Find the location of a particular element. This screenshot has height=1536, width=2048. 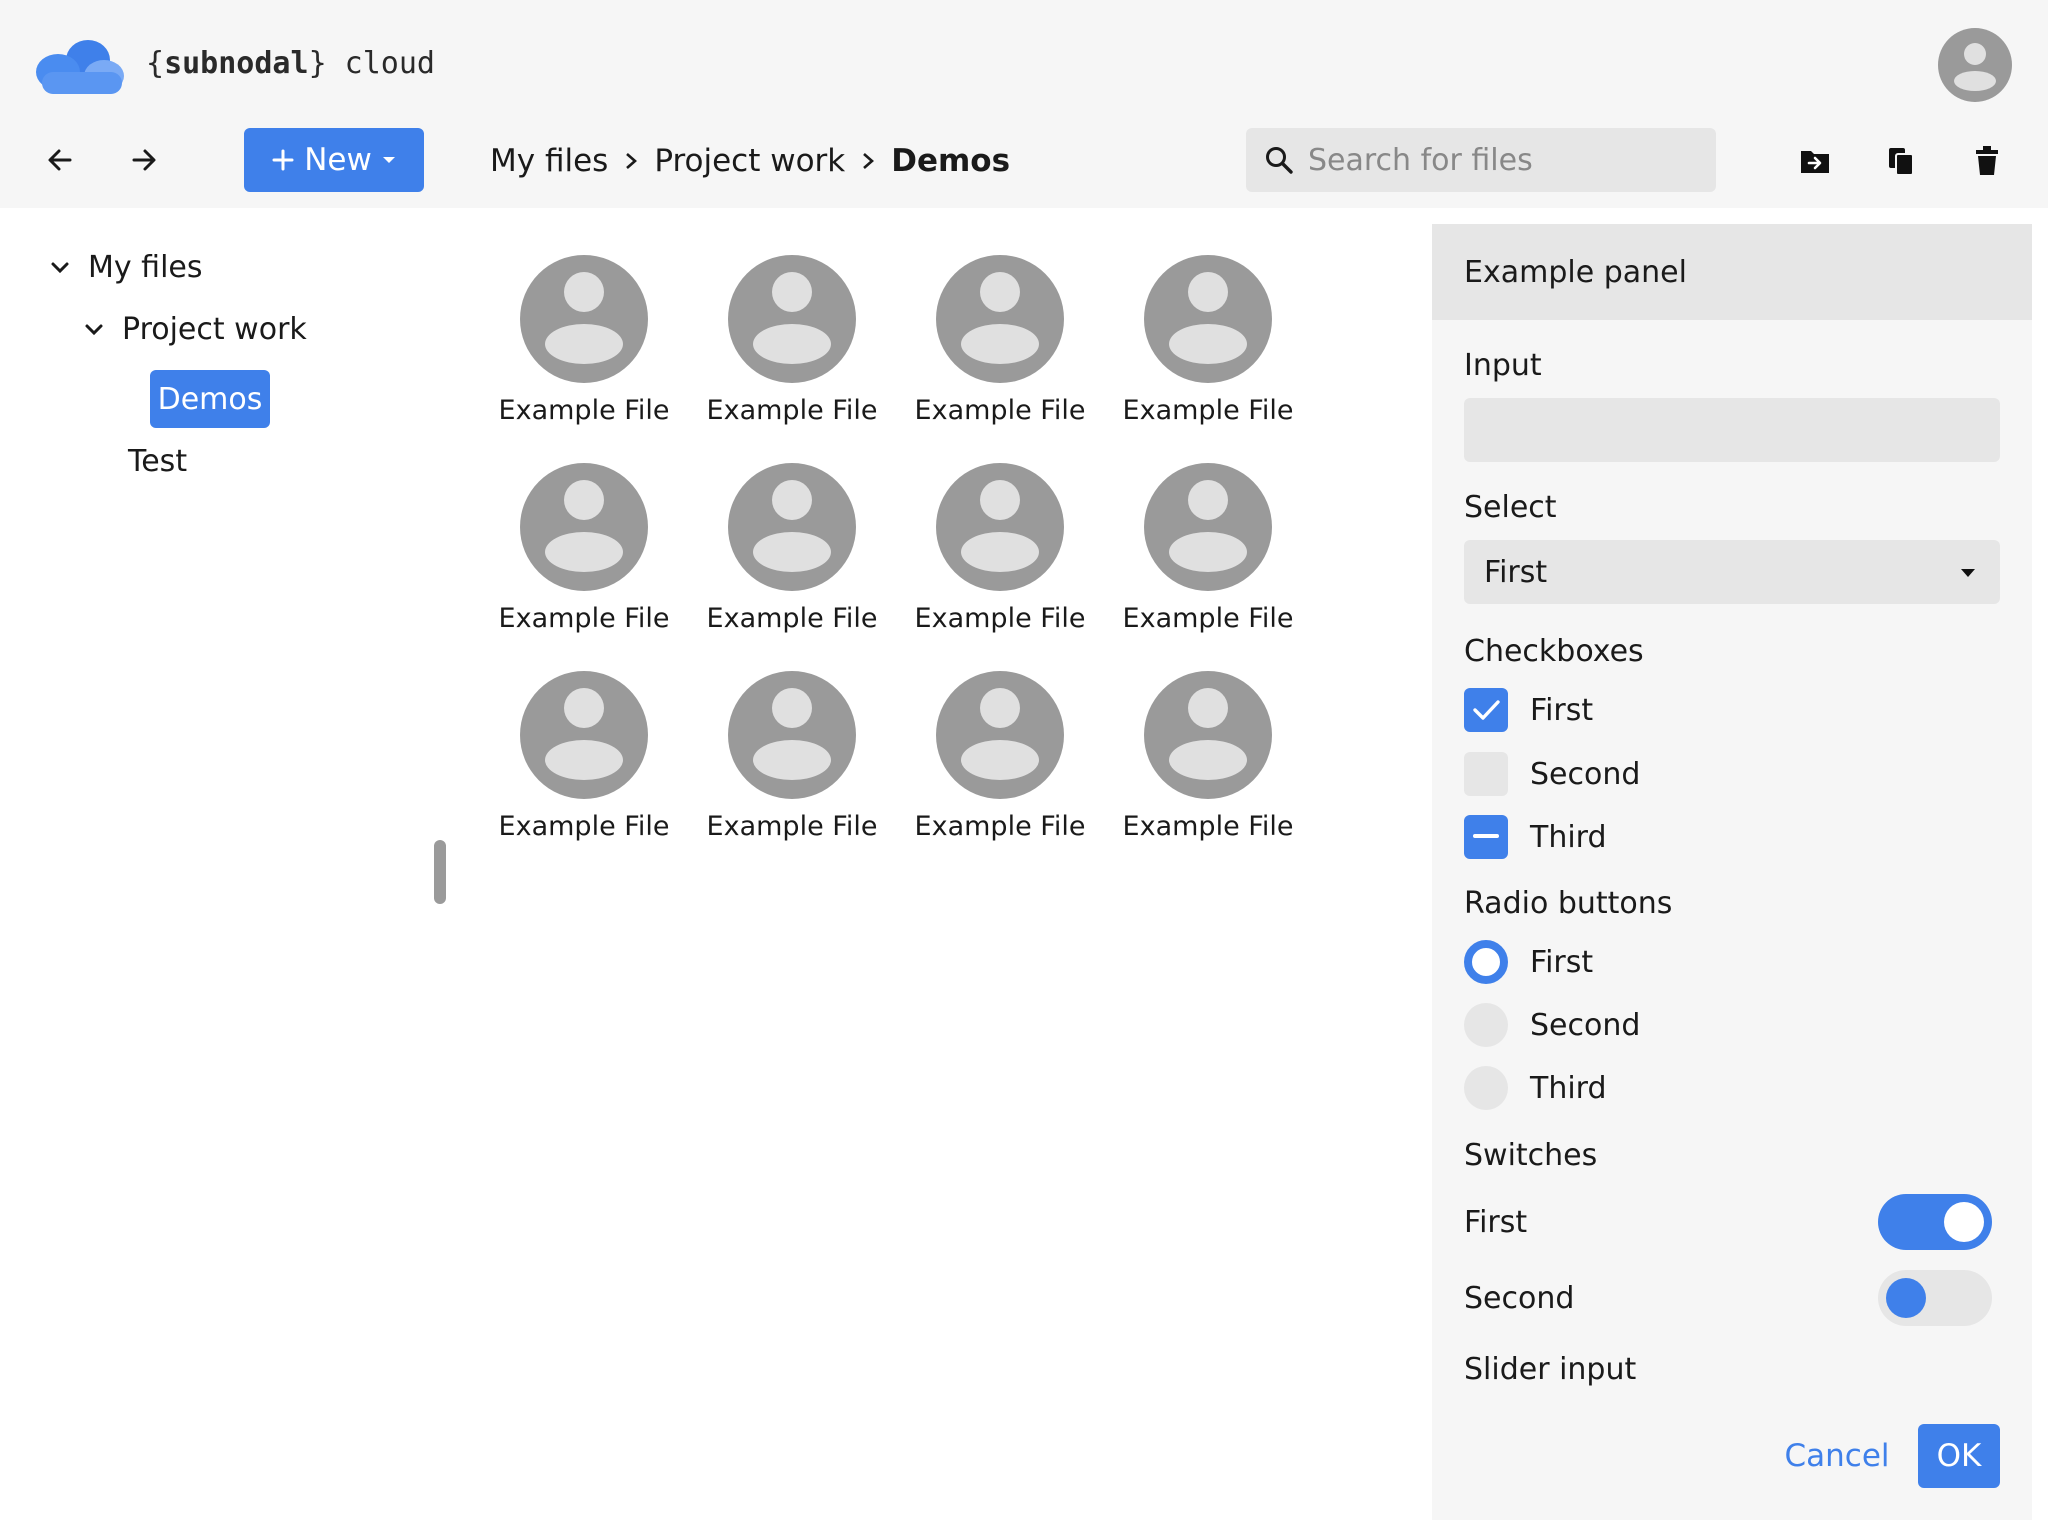

select-label: Select is located at coordinates (1510, 507).